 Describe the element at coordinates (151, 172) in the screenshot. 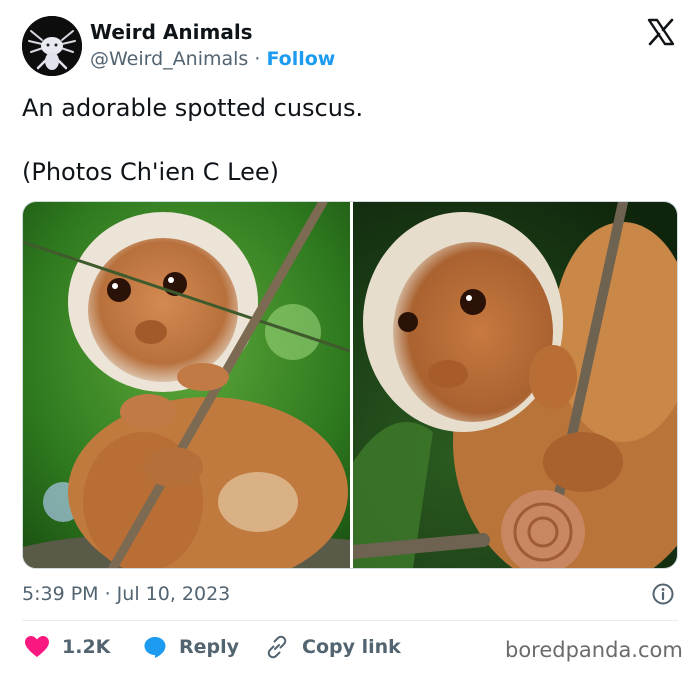

I see `tweet-line-2: (Photos Ch'ien C Lee)` at that location.